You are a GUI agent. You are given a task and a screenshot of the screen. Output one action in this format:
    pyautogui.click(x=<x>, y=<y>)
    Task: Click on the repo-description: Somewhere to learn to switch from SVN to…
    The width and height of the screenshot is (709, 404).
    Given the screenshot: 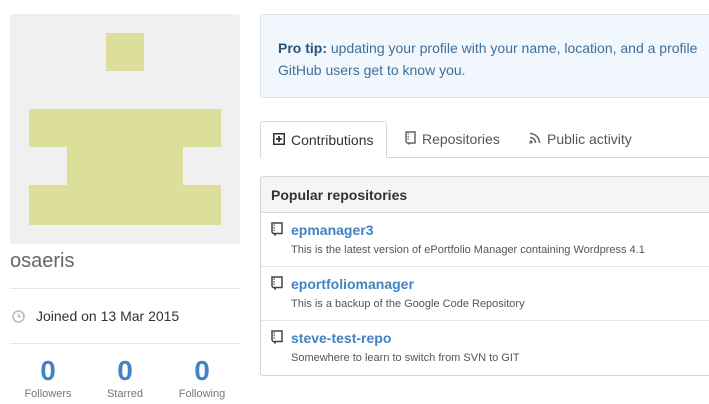 What is the action you would take?
    pyautogui.click(x=405, y=358)
    